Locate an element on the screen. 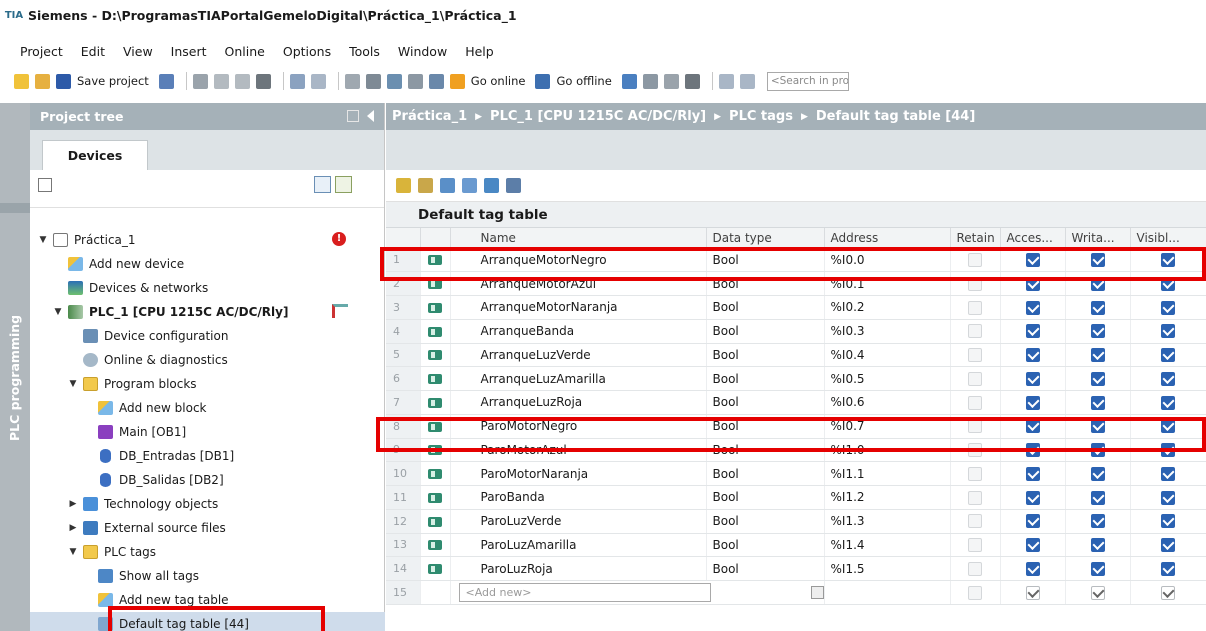 The image size is (1206, 631). tag-name-cell: ArranqueMotorNegro is located at coordinates (578, 260).